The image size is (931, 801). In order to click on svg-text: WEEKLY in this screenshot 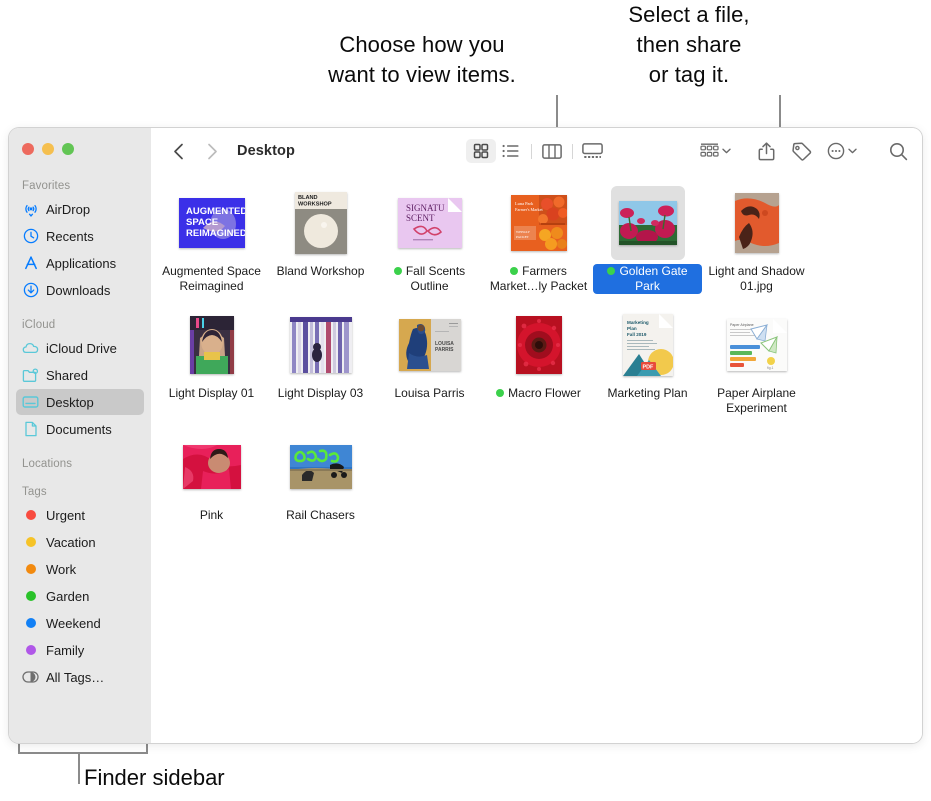, I will do `click(523, 232)`.